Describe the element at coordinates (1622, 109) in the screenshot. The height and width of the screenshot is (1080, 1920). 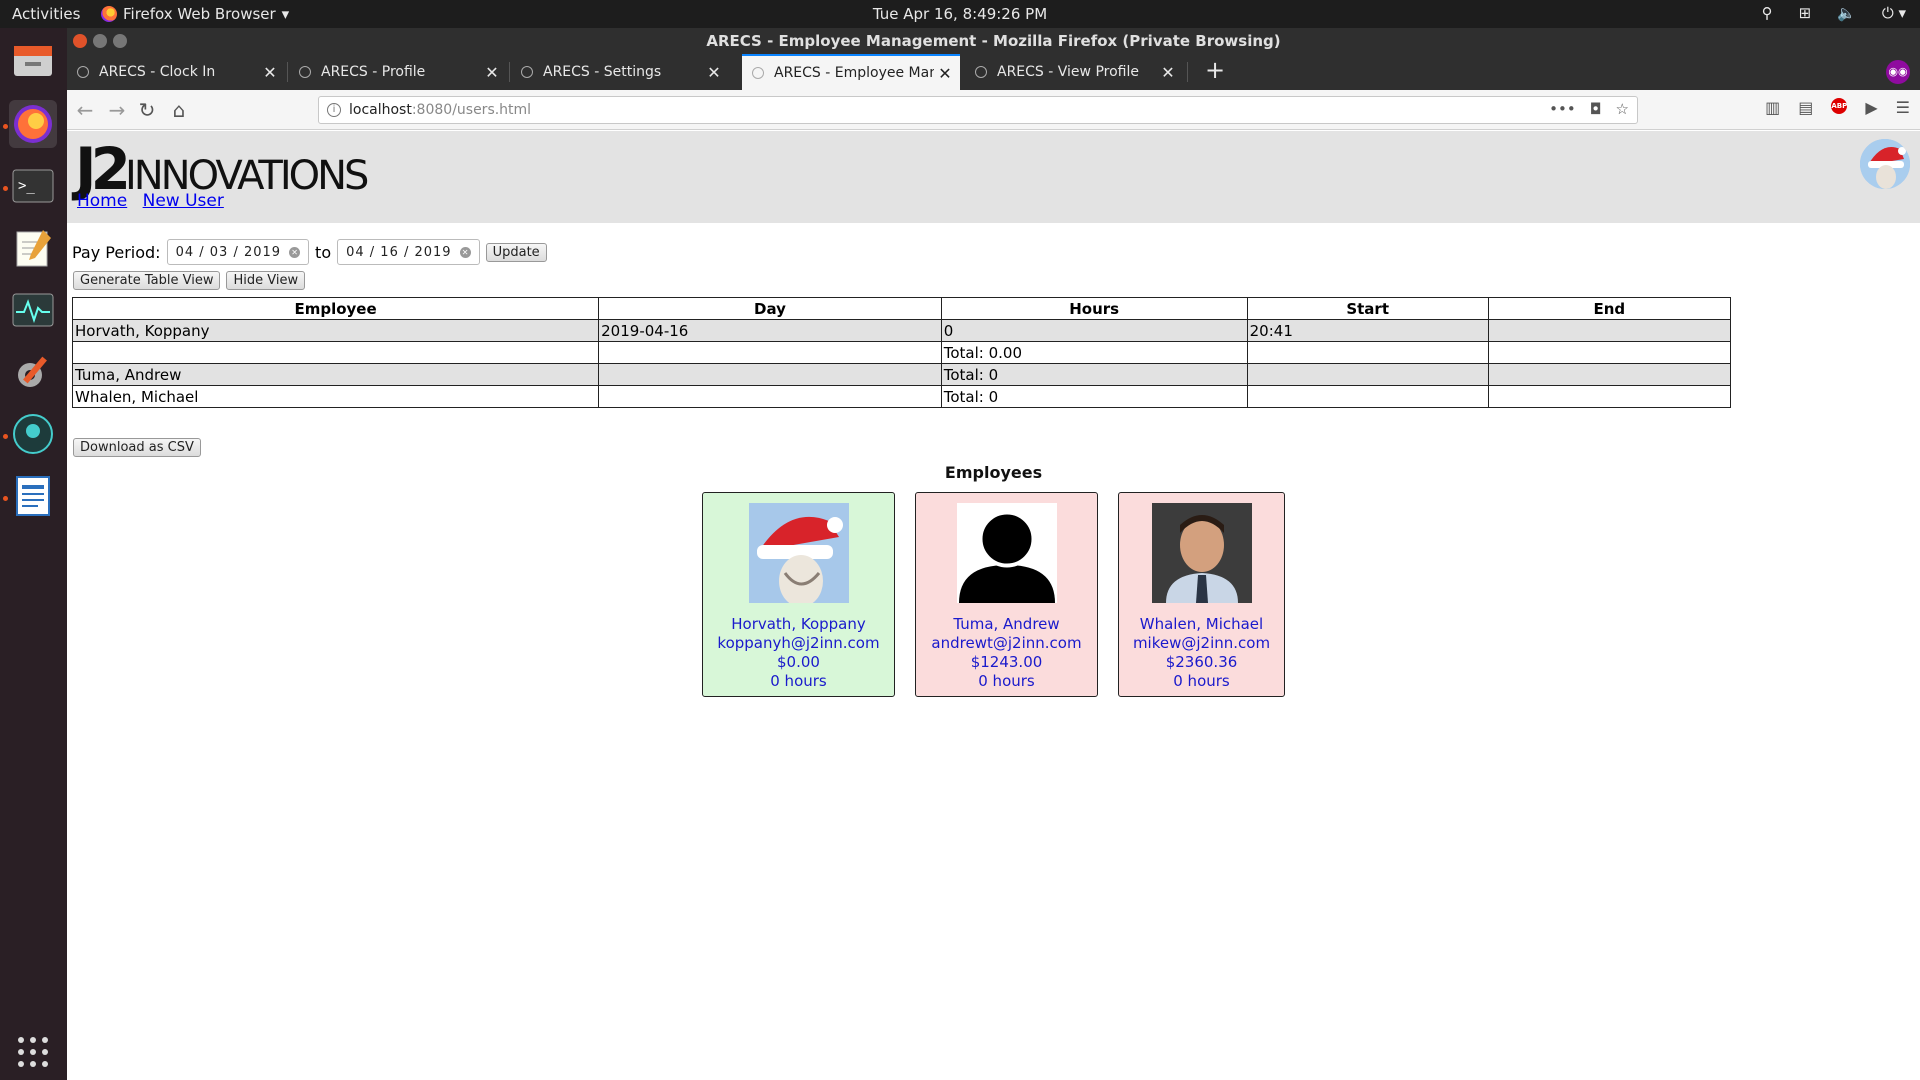
I see `bookmark-star-icon: ☆` at that location.